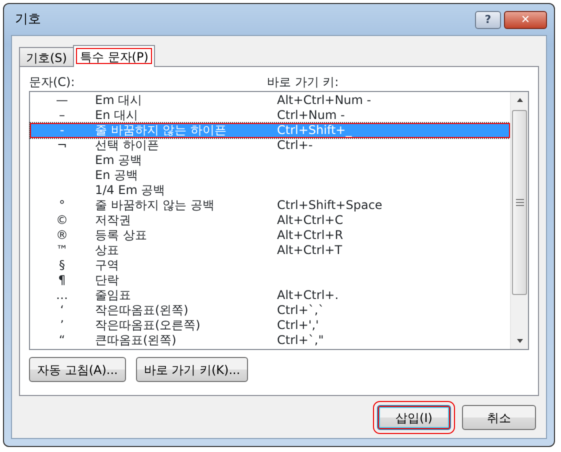 Image resolution: width=561 pixels, height=452 pixels. What do you see at coordinates (154, 205) in the screenshot?
I see `character-name: 줄 바꿈하지 않는 공백` at bounding box center [154, 205].